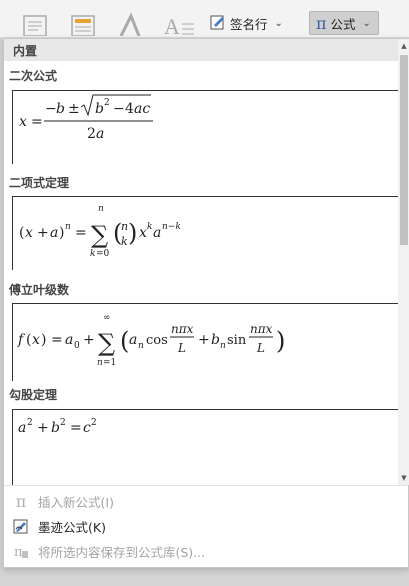 The height and width of the screenshot is (586, 409). I want to click on svg-text: 4, so click(129, 109).